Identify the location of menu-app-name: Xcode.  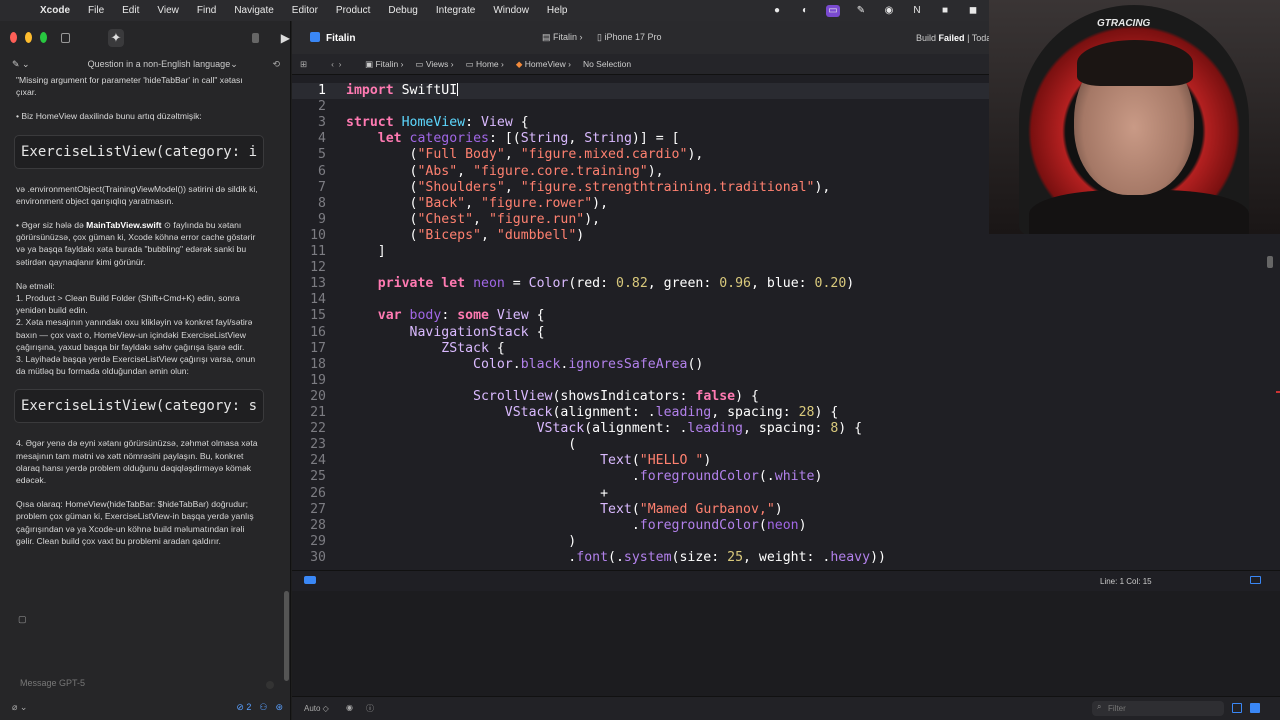
(55, 10).